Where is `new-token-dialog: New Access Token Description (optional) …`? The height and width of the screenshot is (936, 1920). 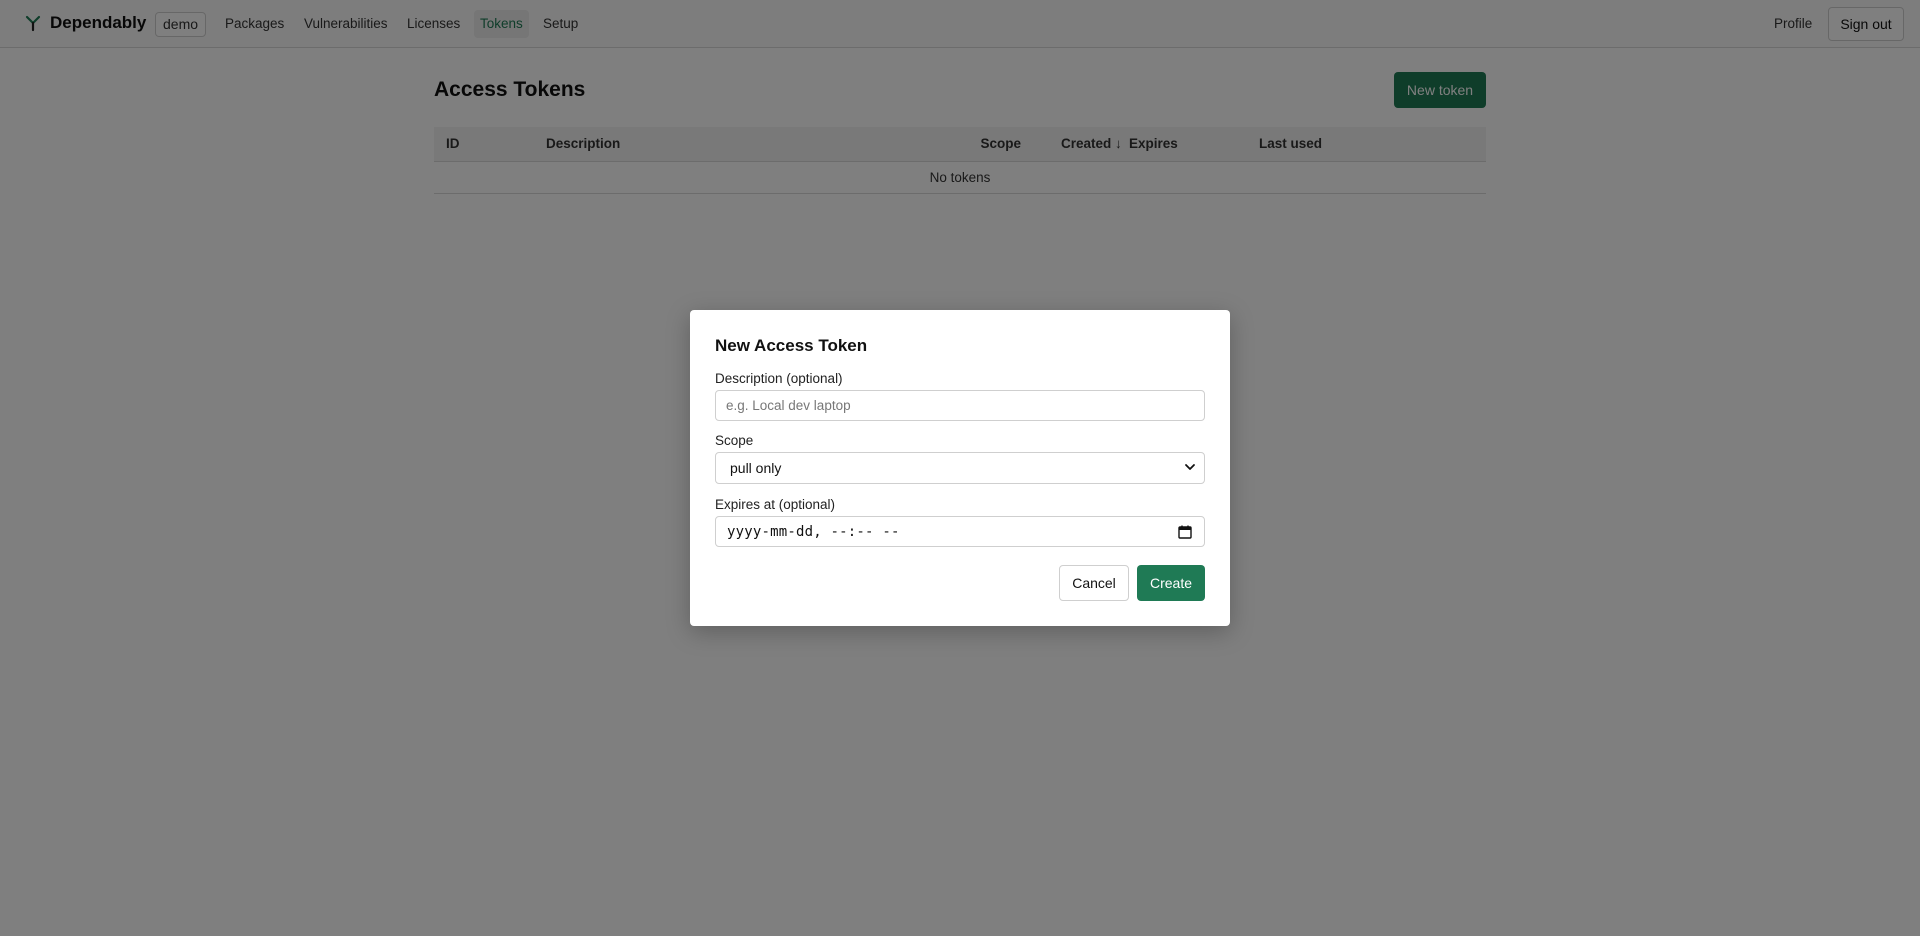
new-token-dialog: New Access Token Description (optional) … is located at coordinates (960, 468).